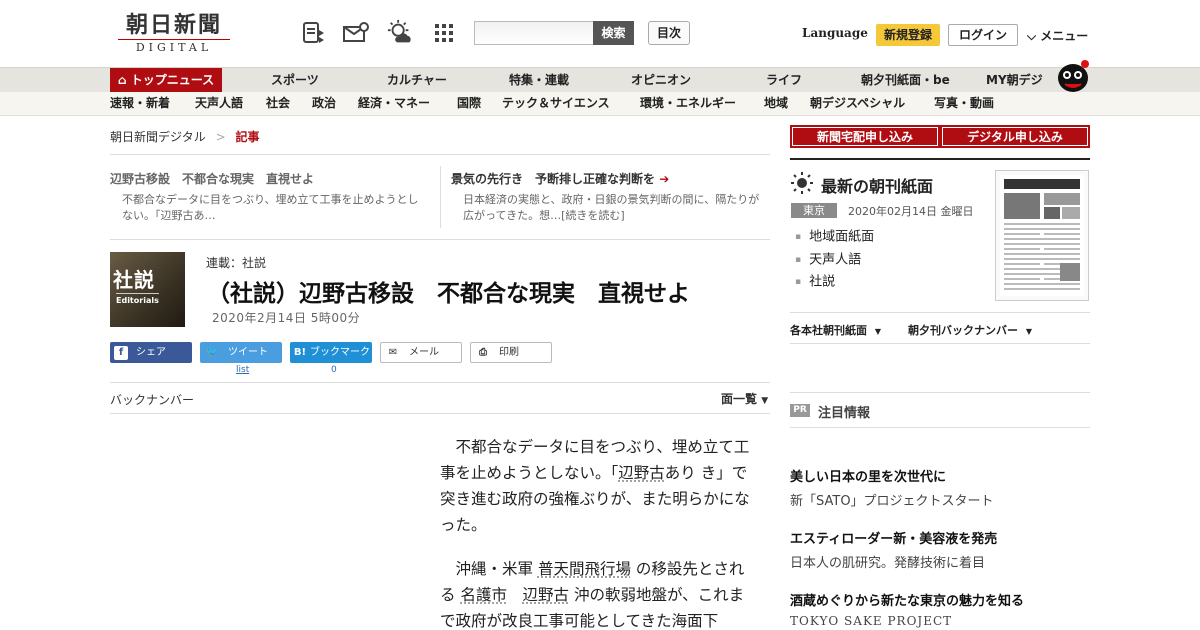 Image resolution: width=1200 pixels, height=630 pixels. I want to click on breadcrumb: 朝日新聞デジタル > 記事, so click(185, 136).